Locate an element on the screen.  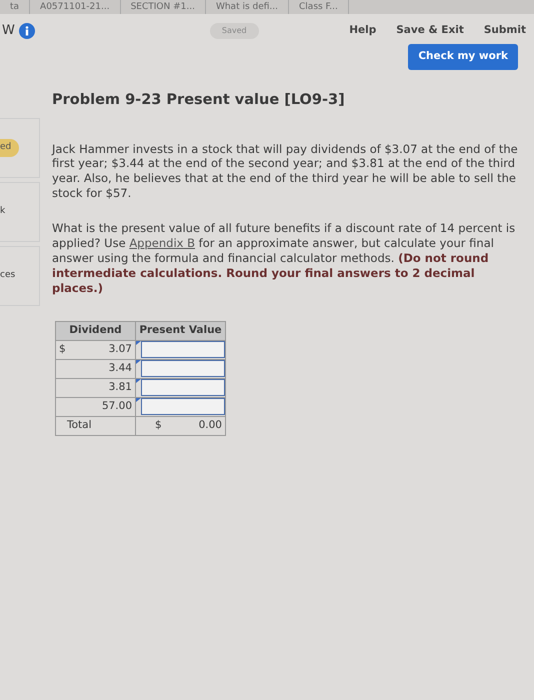
dividend-value: 57.00 is located at coordinates (117, 406).